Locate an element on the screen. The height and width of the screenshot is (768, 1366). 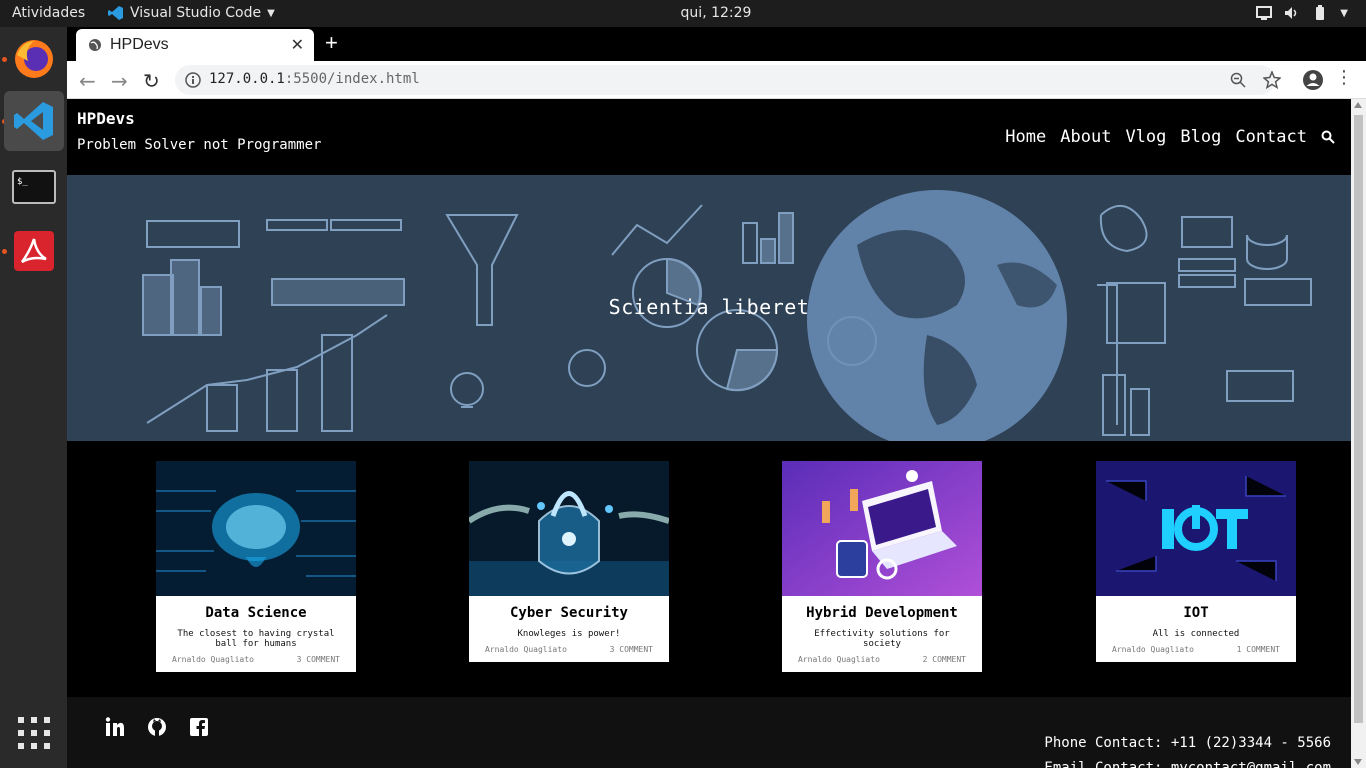
page-scrollbar is located at coordinates (1358, 433).